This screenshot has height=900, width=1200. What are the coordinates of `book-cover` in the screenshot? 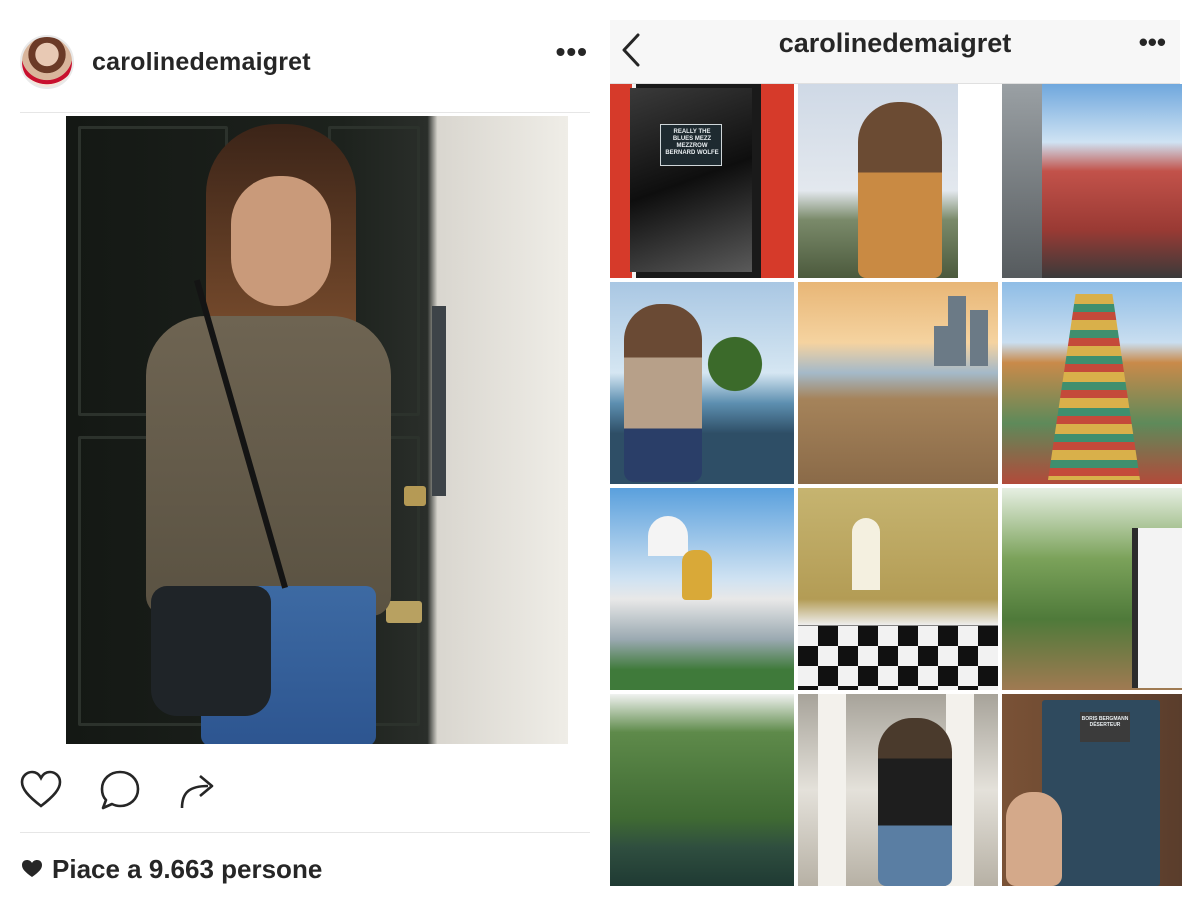 It's located at (691, 180).